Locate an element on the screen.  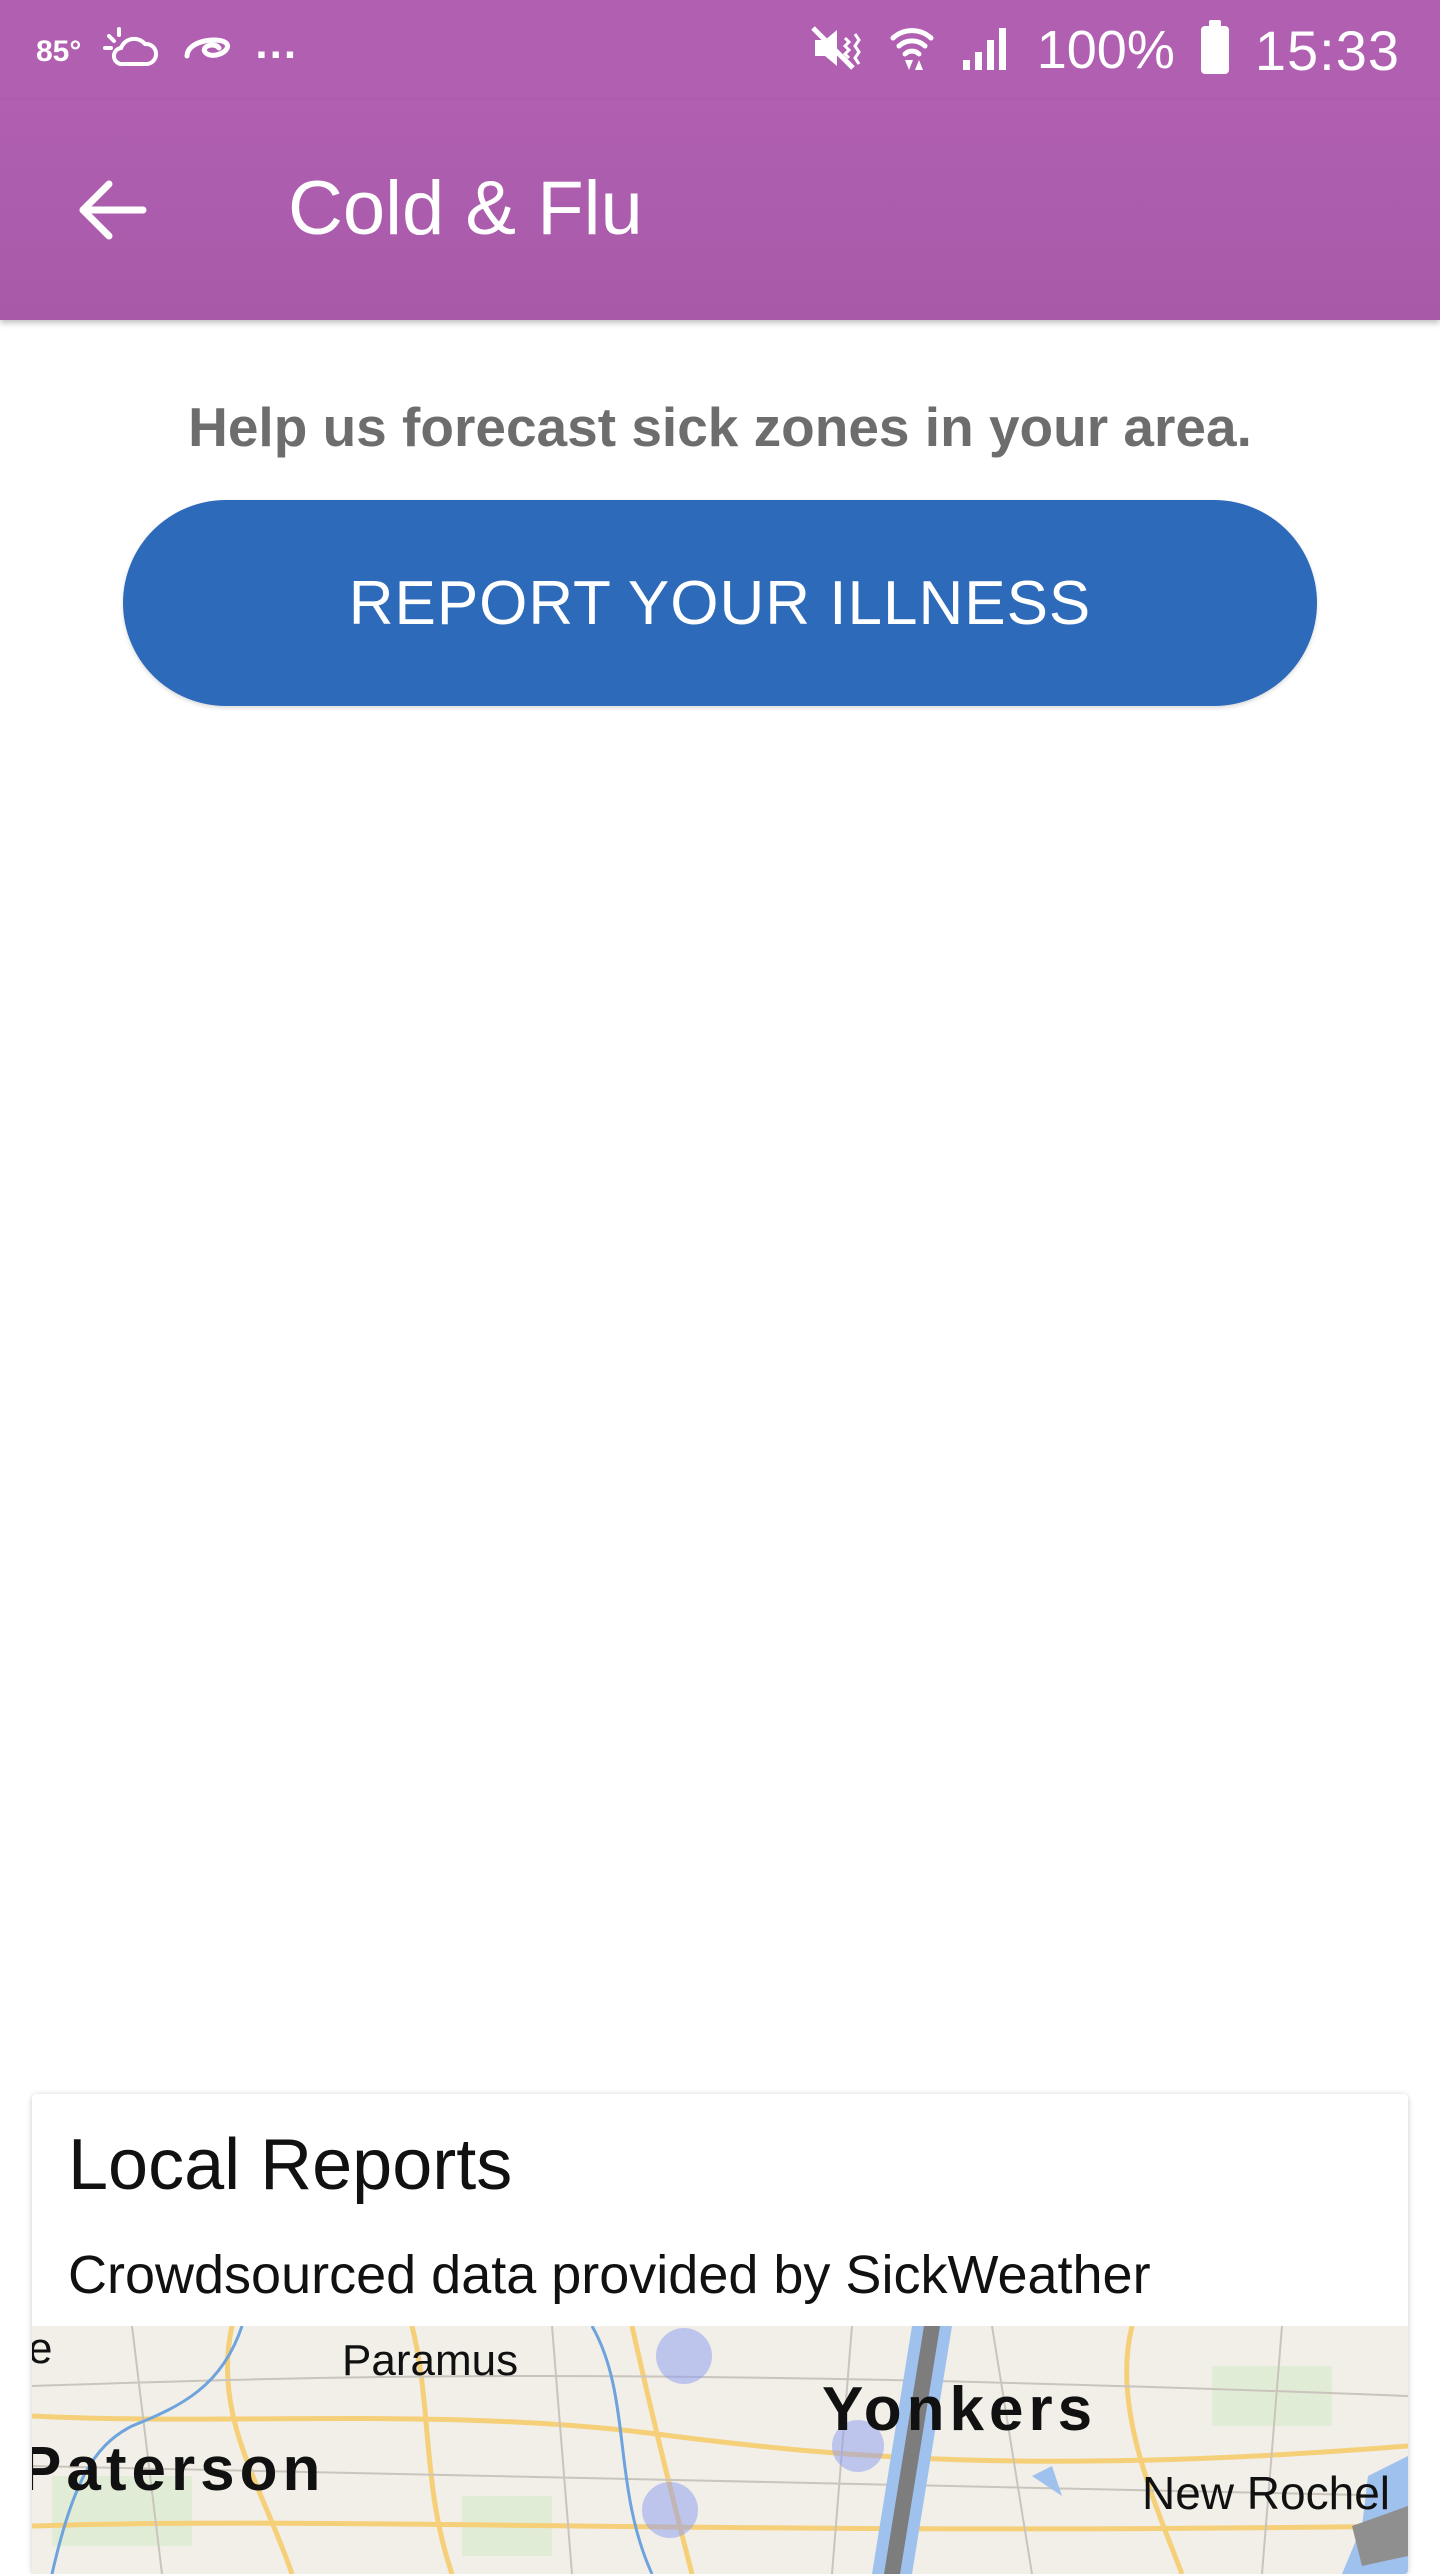
wifi-icon is located at coordinates (912, 50).